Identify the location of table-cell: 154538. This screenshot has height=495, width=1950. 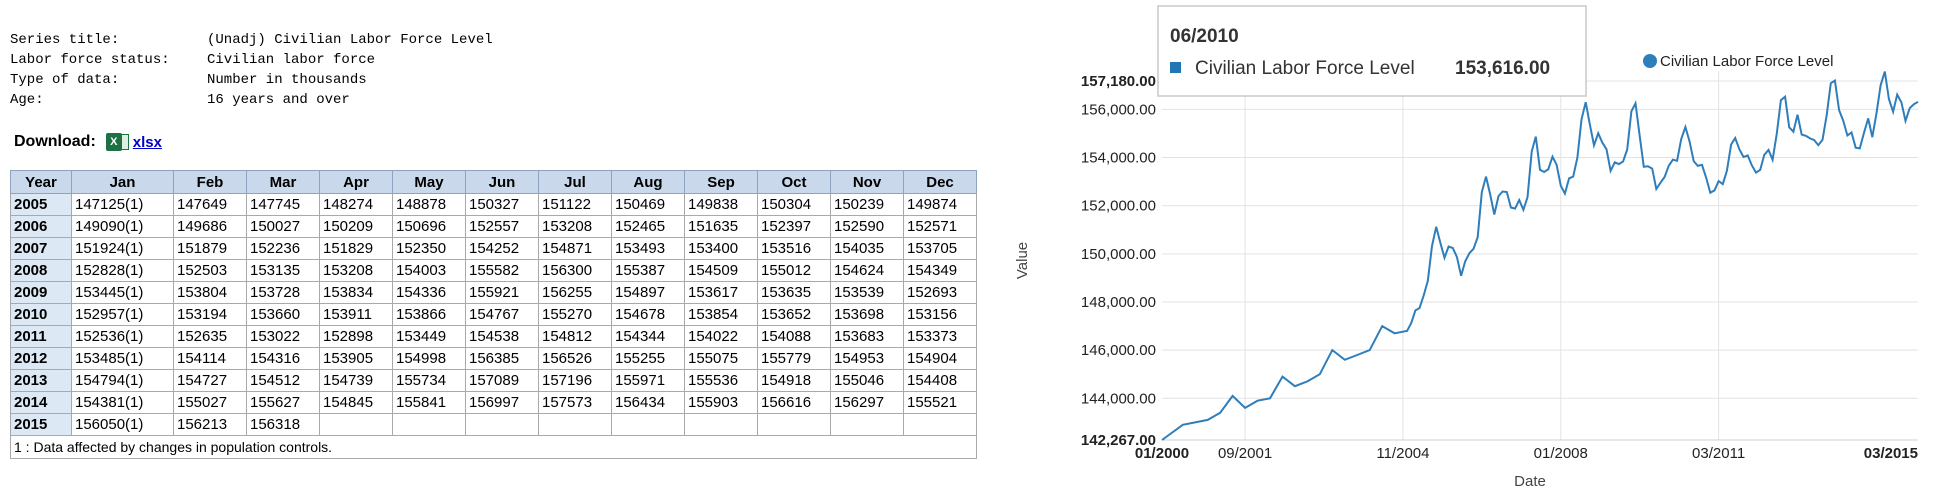
(502, 336).